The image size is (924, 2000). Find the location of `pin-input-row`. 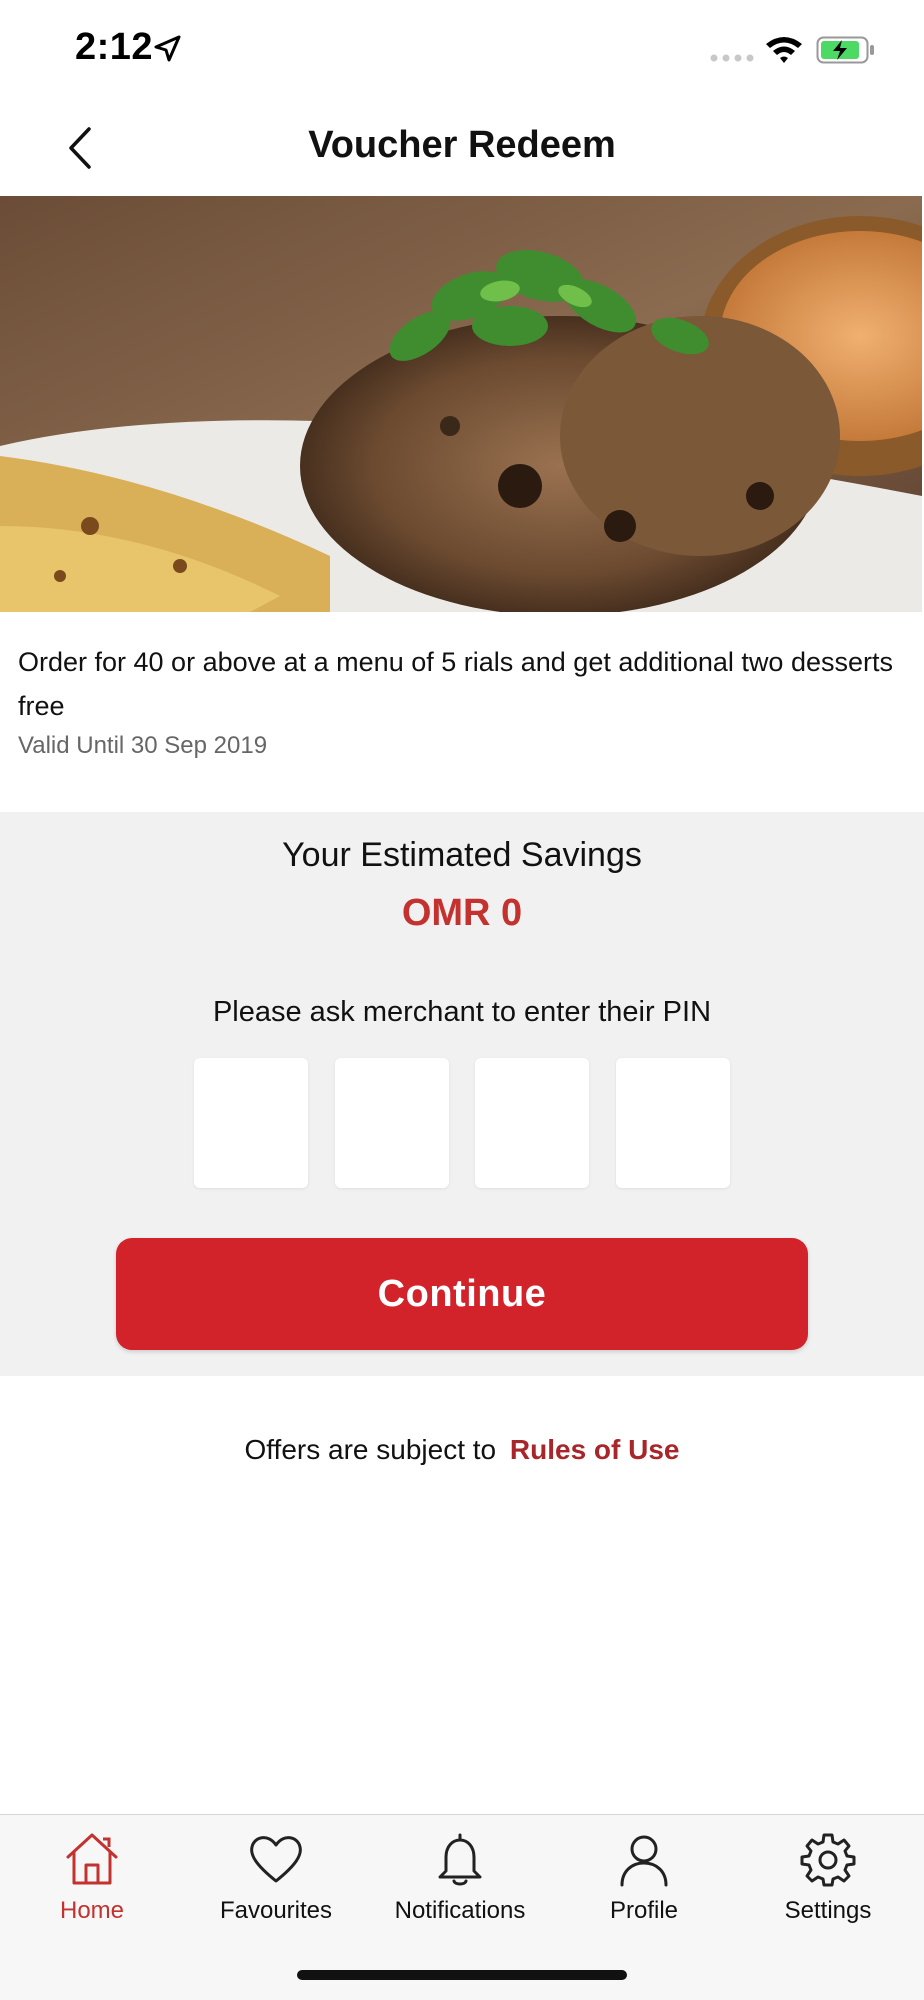

pin-input-row is located at coordinates (462, 1123).